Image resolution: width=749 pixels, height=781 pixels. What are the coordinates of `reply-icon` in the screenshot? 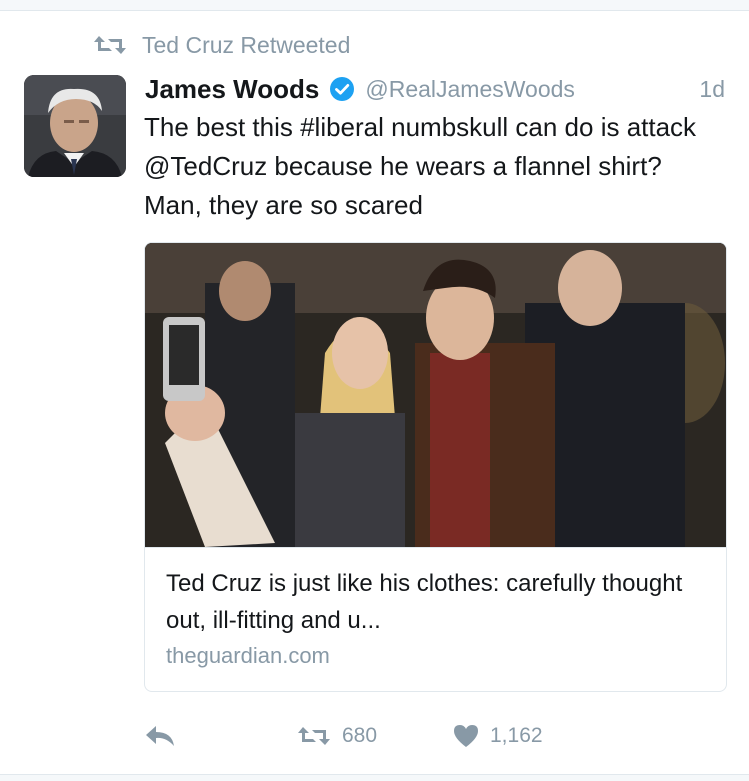 It's located at (160, 736).